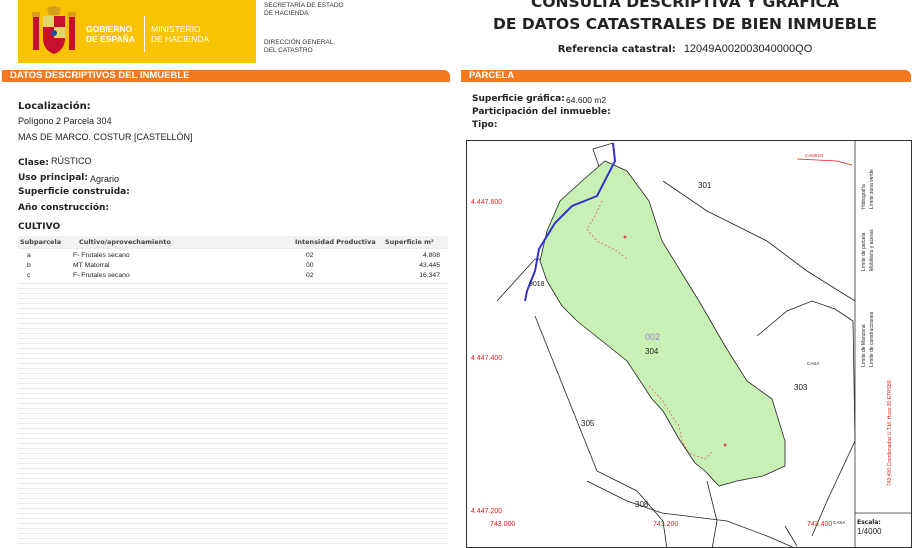 The width and height of the screenshot is (912, 548). I want to click on participacion-label: Participación del inmueble:, so click(541, 112).